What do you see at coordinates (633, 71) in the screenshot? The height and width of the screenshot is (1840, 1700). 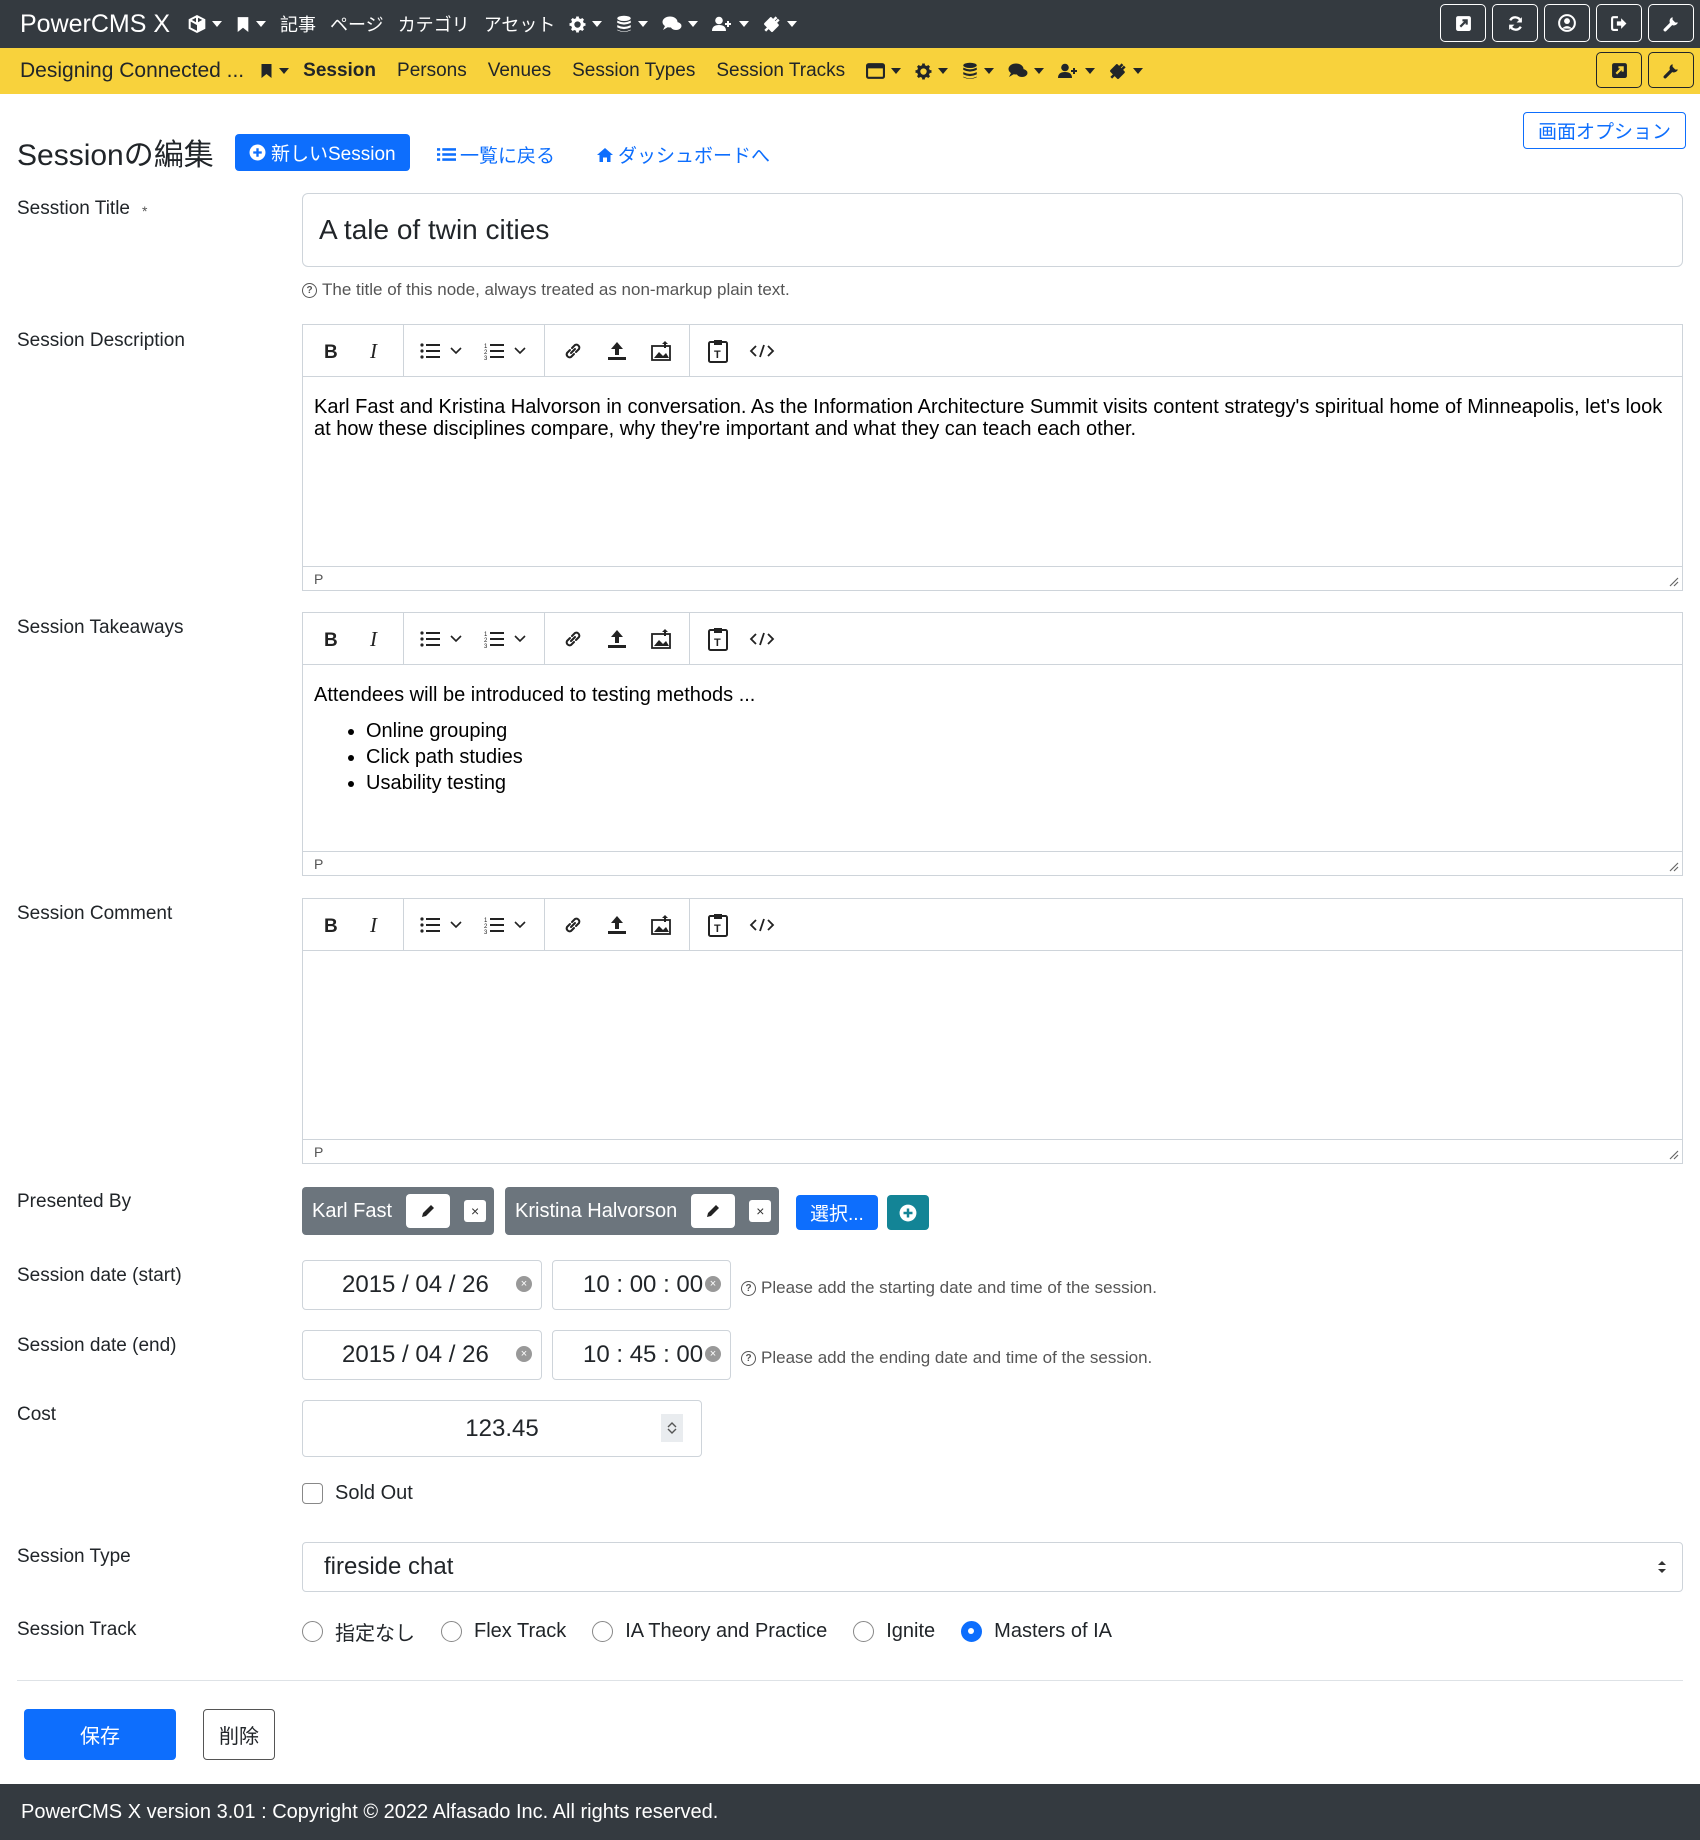 I see `tab-session-types: Session Types` at bounding box center [633, 71].